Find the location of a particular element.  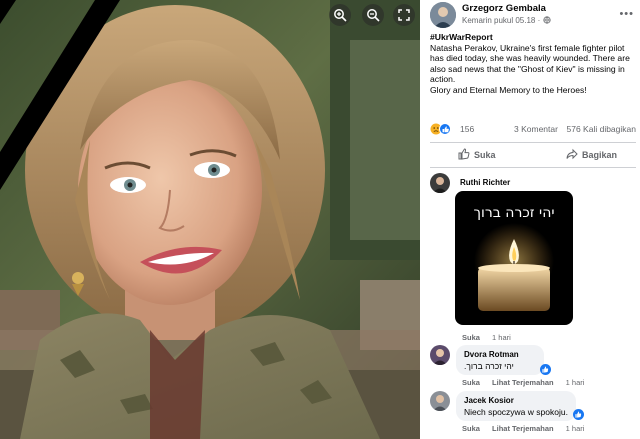

zoom-out-button is located at coordinates (373, 15).